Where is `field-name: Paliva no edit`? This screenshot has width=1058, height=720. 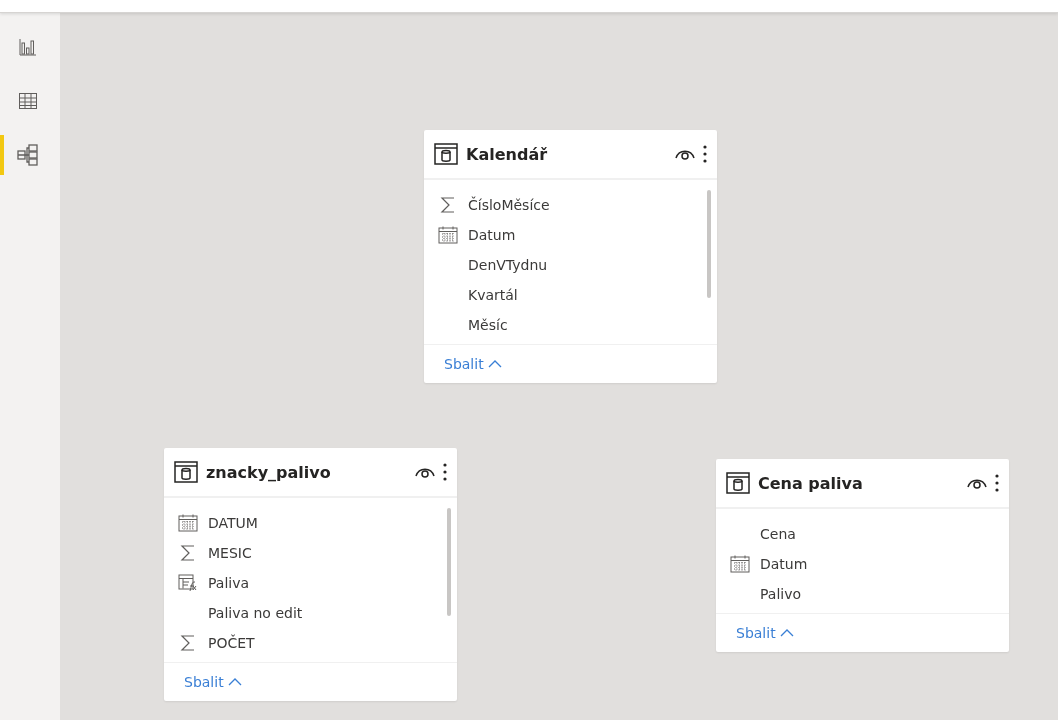
field-name: Paliva no edit is located at coordinates (255, 613).